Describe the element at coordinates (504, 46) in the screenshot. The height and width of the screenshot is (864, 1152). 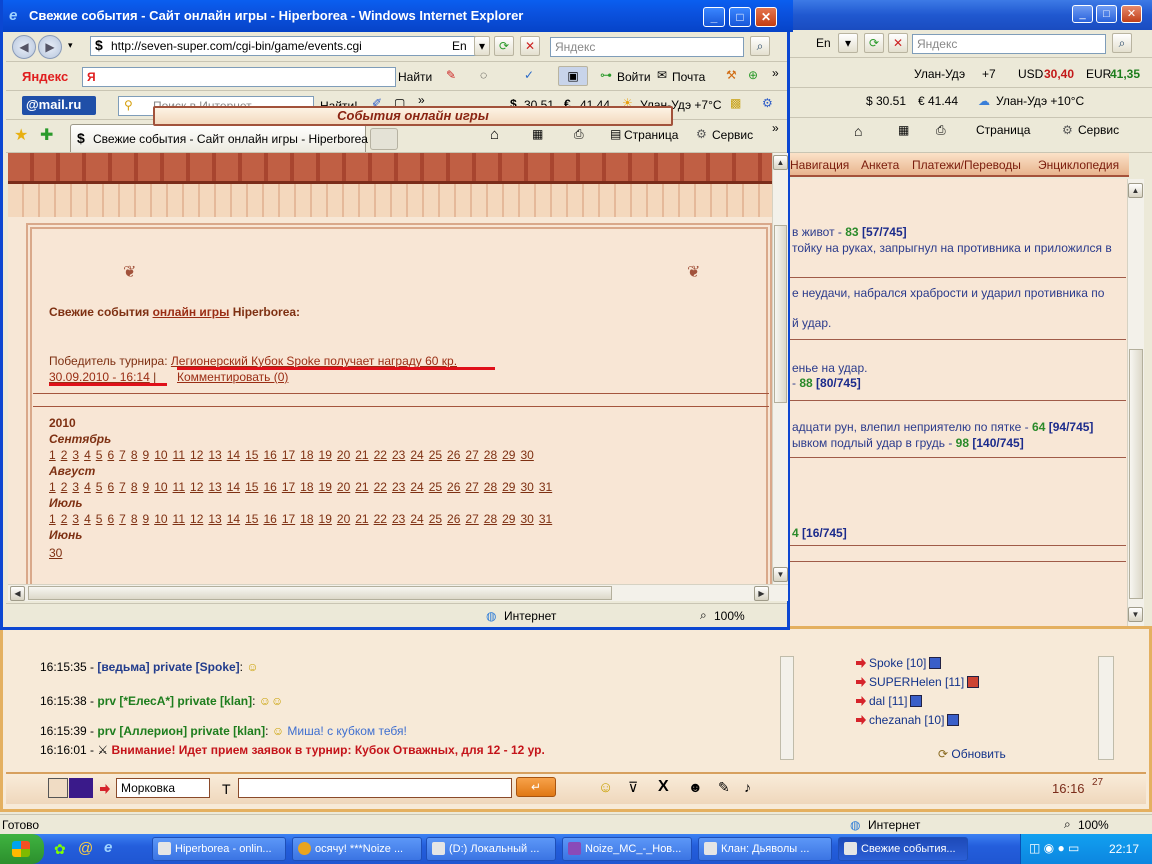
I see `refresh-icon: ⟳` at that location.